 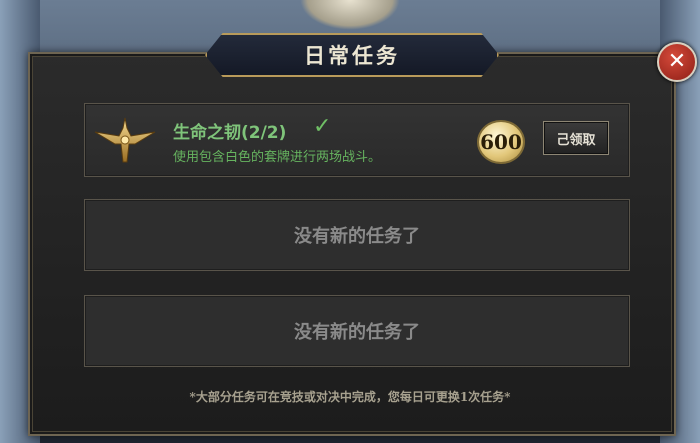 I want to click on task-row-active: 生命之韧(2/2) ✓ 使用包含白色的套牌进行两场战斗。 600 己领取, so click(x=357, y=140).